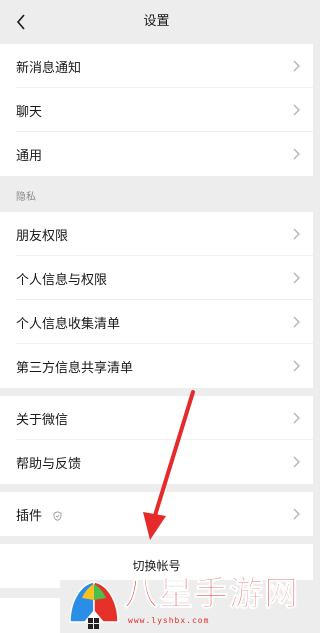 The image size is (320, 633). What do you see at coordinates (156, 278) in the screenshot?
I see `settings-item-personal-info-permissions: 个人信息与权限` at bounding box center [156, 278].